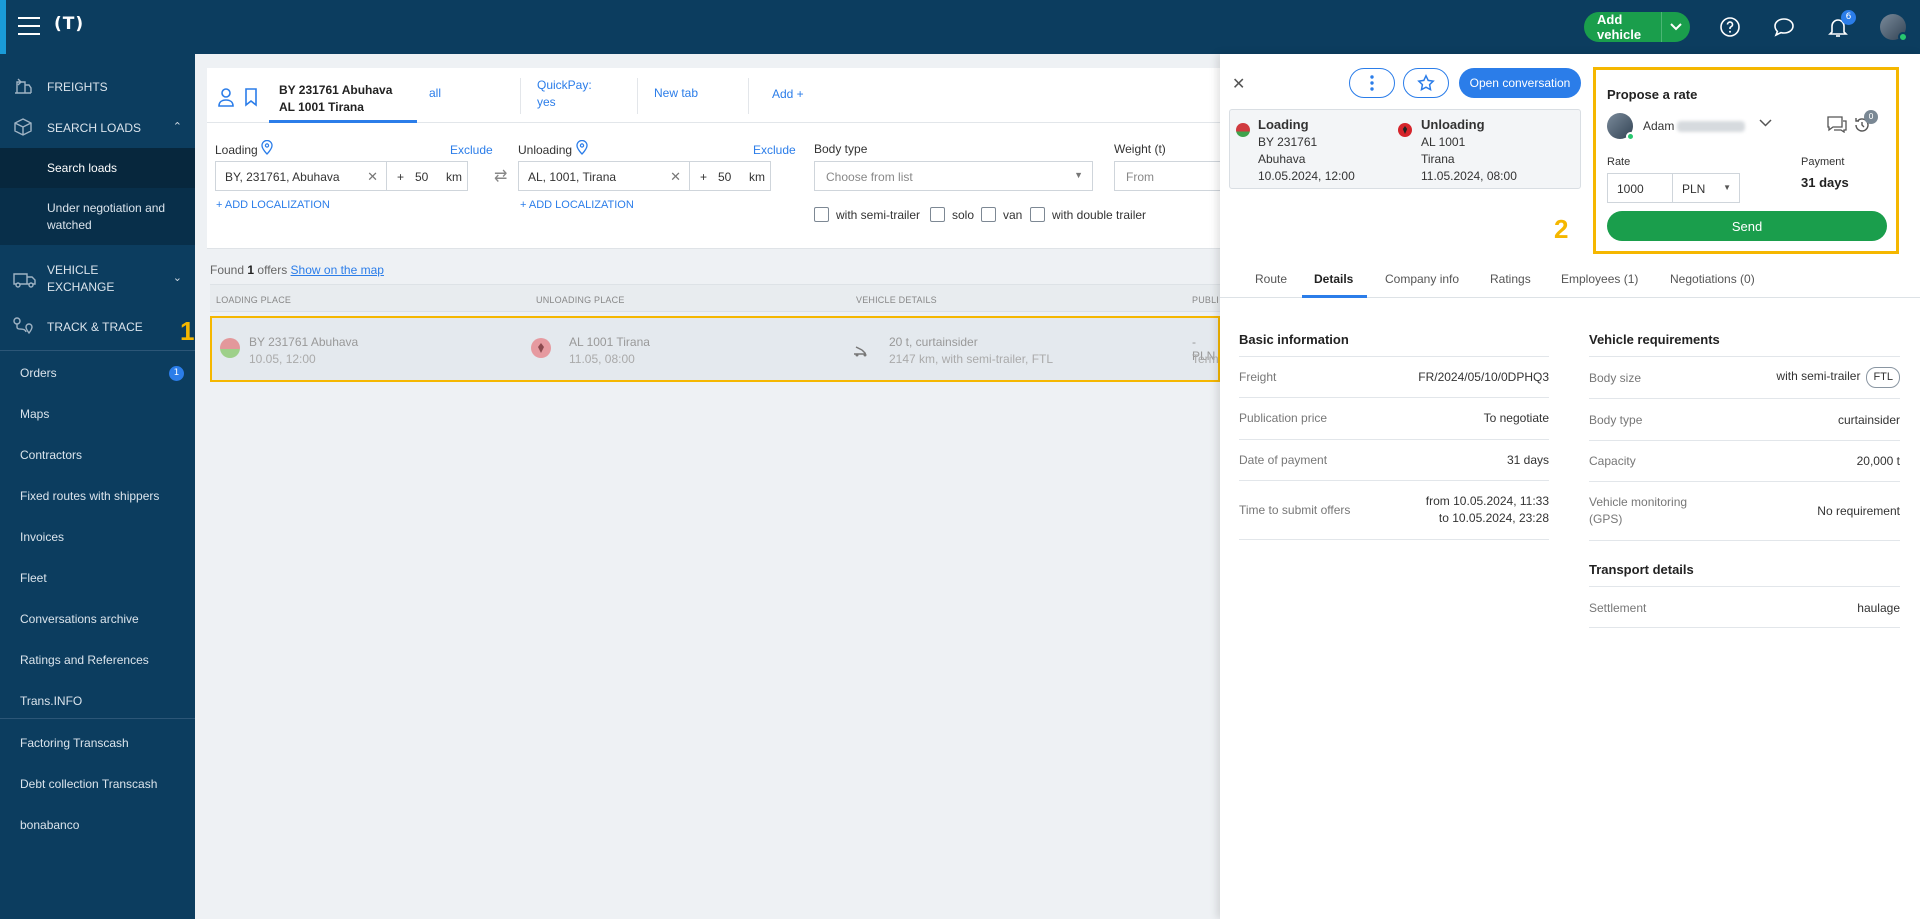  Describe the element at coordinates (1088, 214) in the screenshot. I see `checkbox-double-trailer: with double trailer` at that location.